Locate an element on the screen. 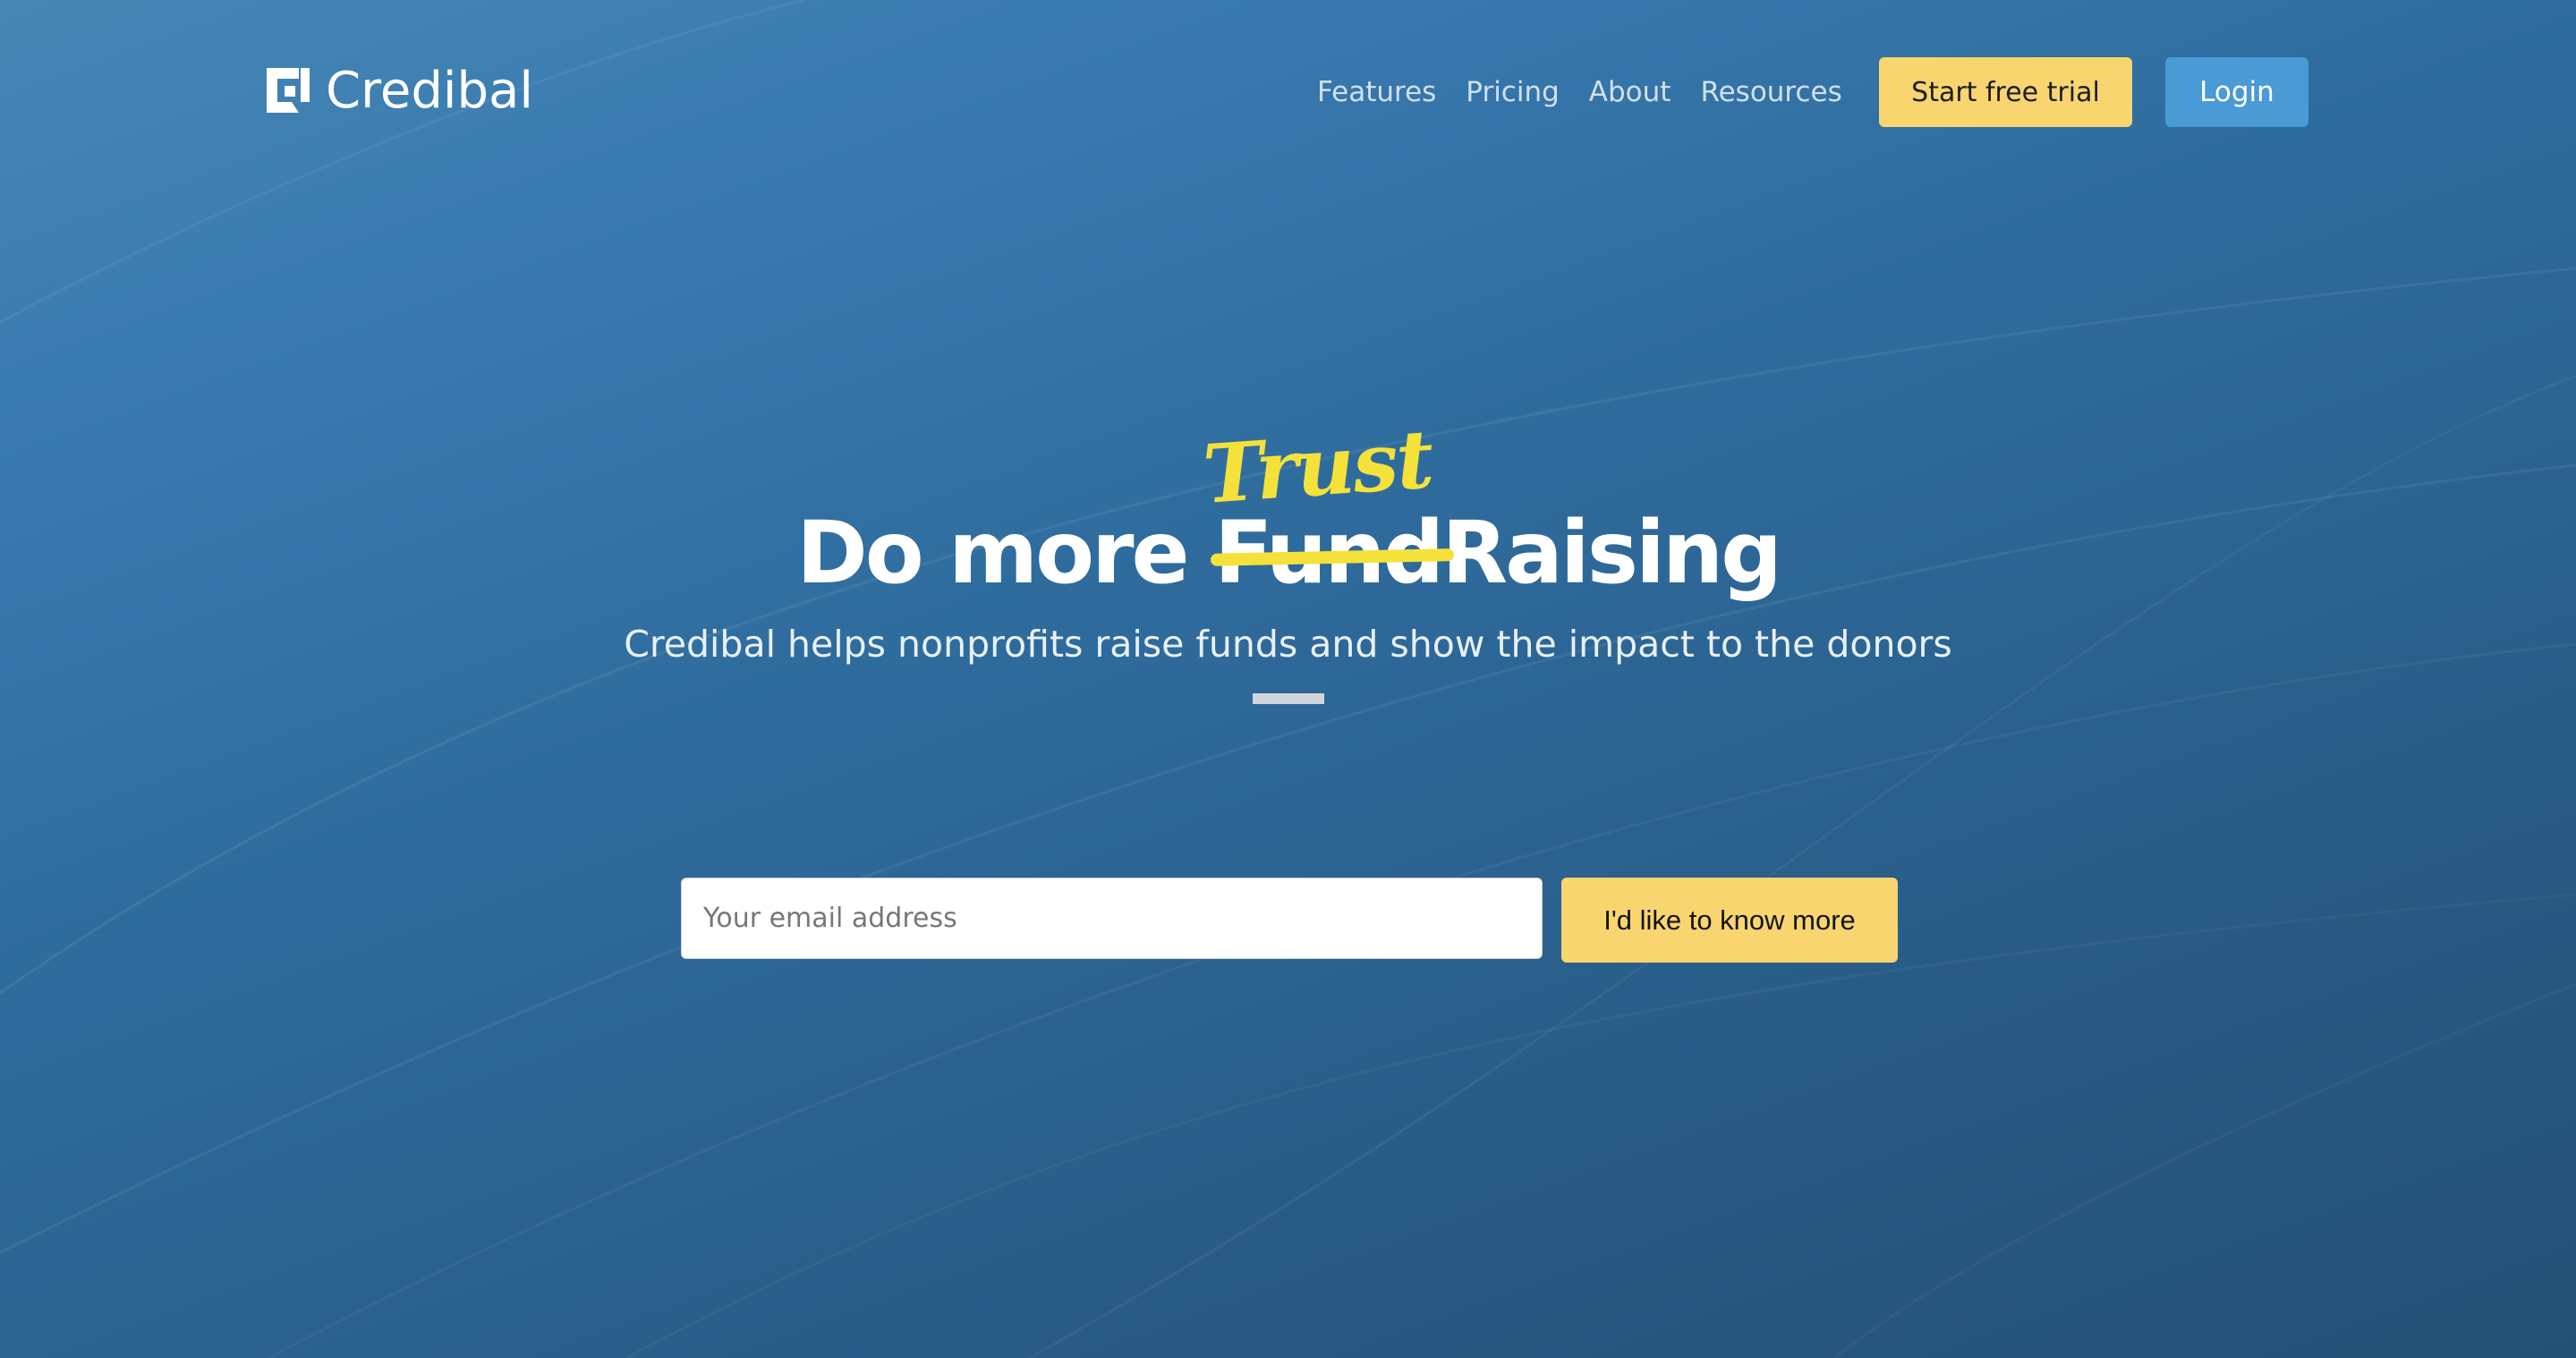  hero-title-prefix: Do more is located at coordinates (1005, 553).